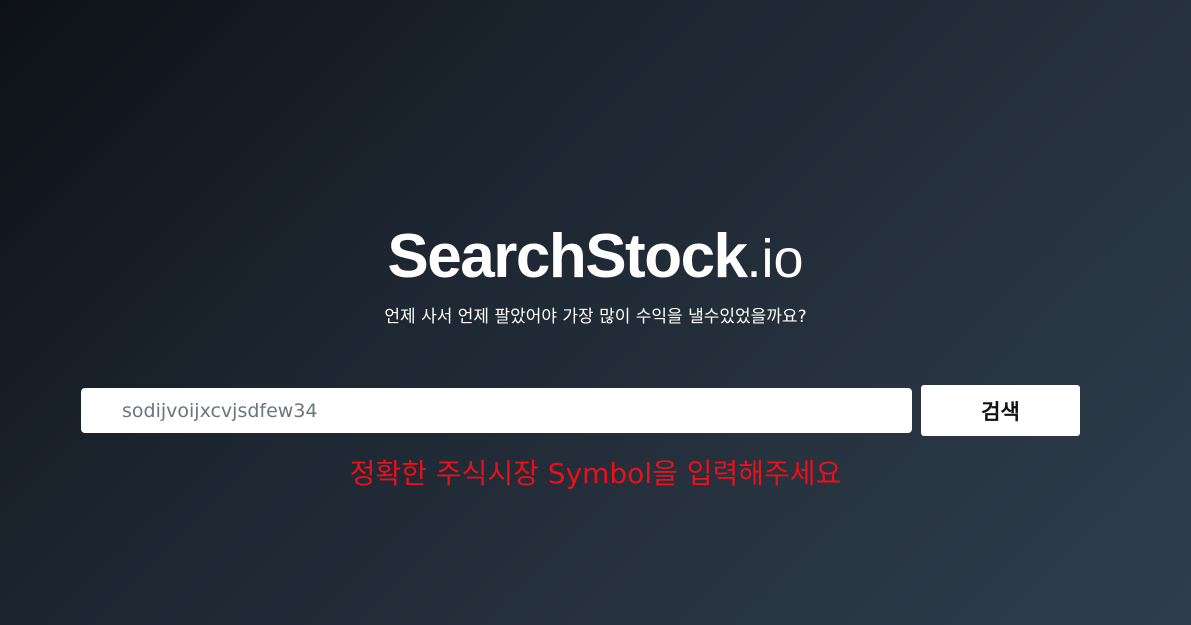  What do you see at coordinates (595, 317) in the screenshot?
I see `tagline: 언제 사서 언제 팔았어야 가장 많이 수익을 낼수있었을까요?` at bounding box center [595, 317].